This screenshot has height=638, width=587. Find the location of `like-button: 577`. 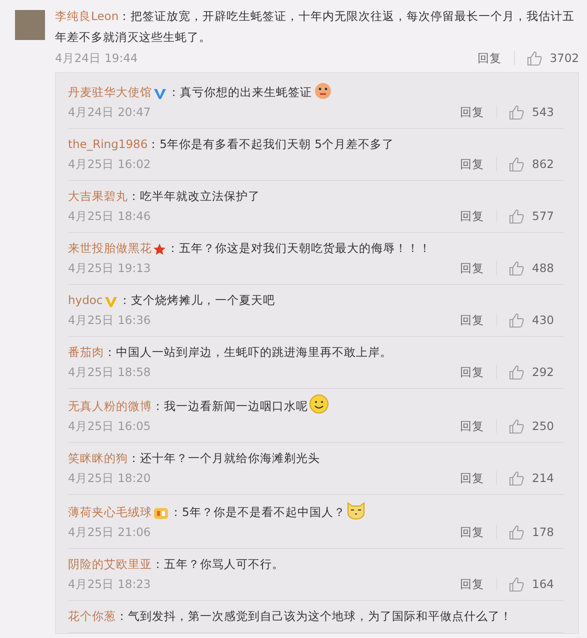

like-button: 577 is located at coordinates (531, 216).